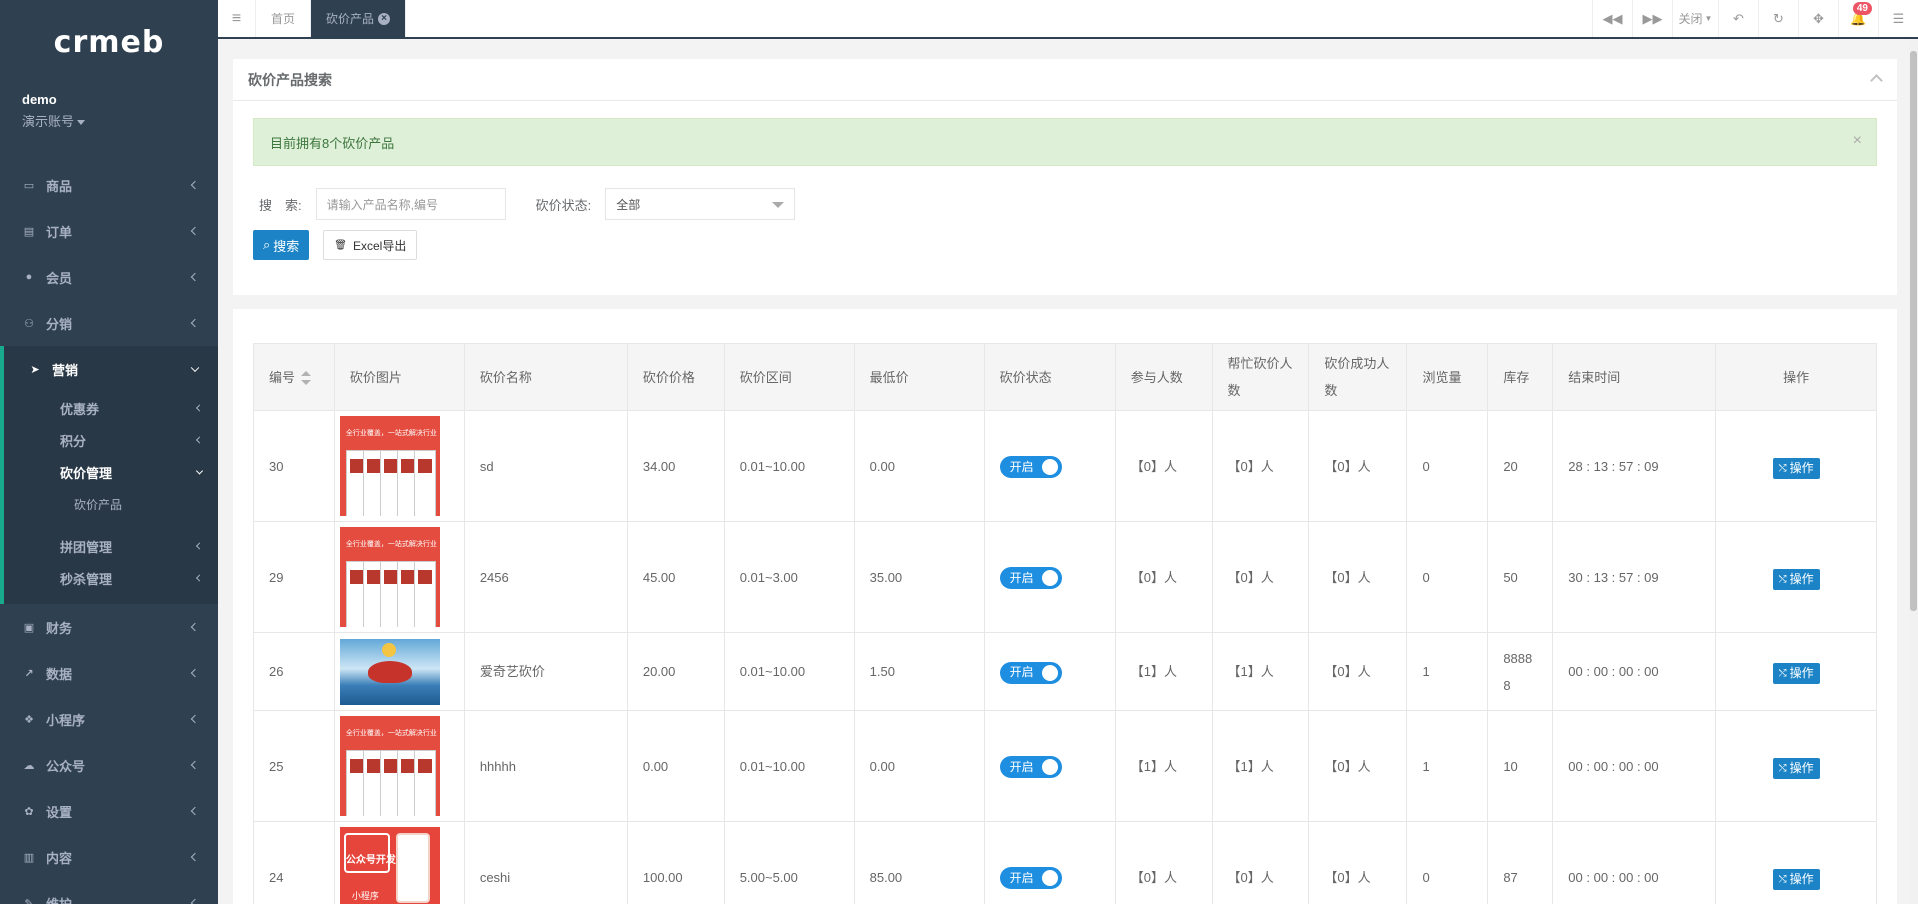  Describe the element at coordinates (1876, 80) in the screenshot. I see `chevron-up-icon` at that location.